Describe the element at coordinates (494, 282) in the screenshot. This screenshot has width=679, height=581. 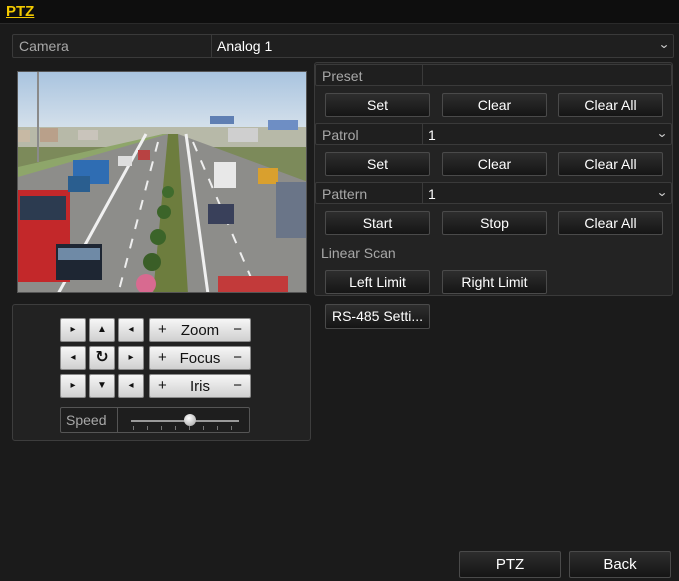
I see `right-limit-button: Right Limit` at that location.